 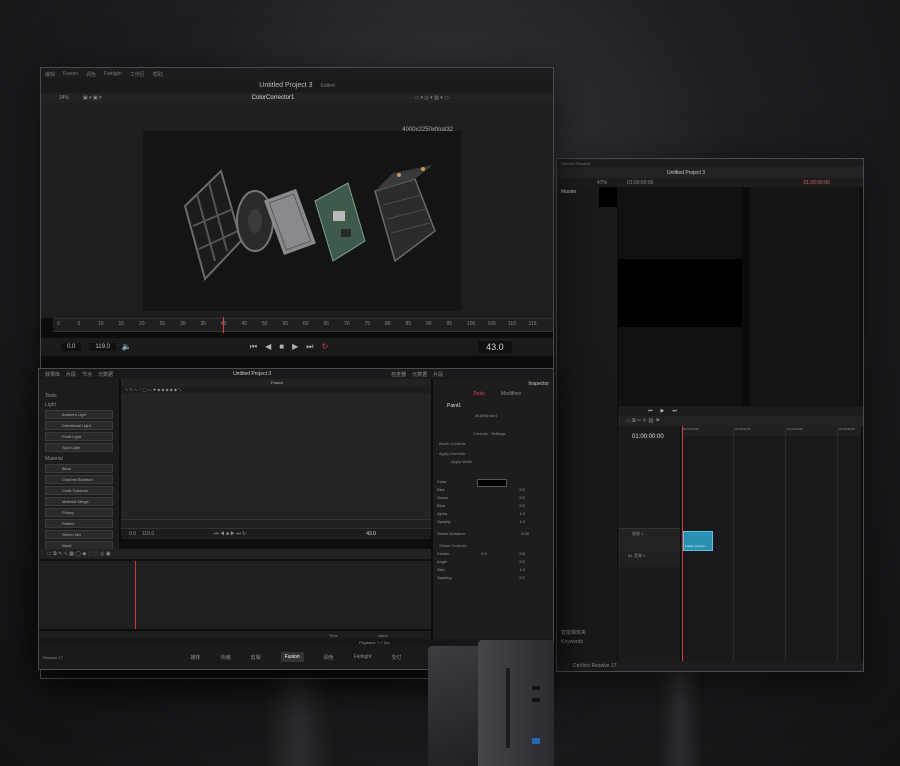 What do you see at coordinates (235, 595) in the screenshot?
I see `spline-editor` at bounding box center [235, 595].